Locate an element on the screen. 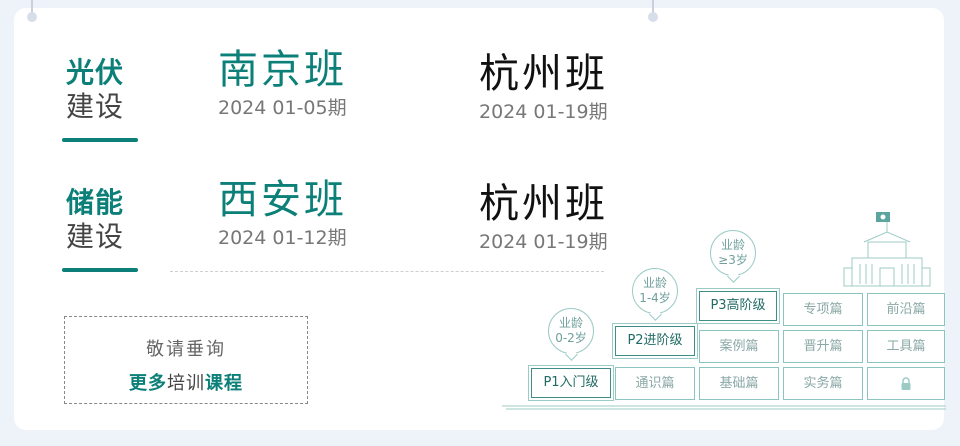 Image resolution: width=960 pixels, height=446 pixels. experience-bubble-p2: 业龄 1-4岁 is located at coordinates (655, 291).